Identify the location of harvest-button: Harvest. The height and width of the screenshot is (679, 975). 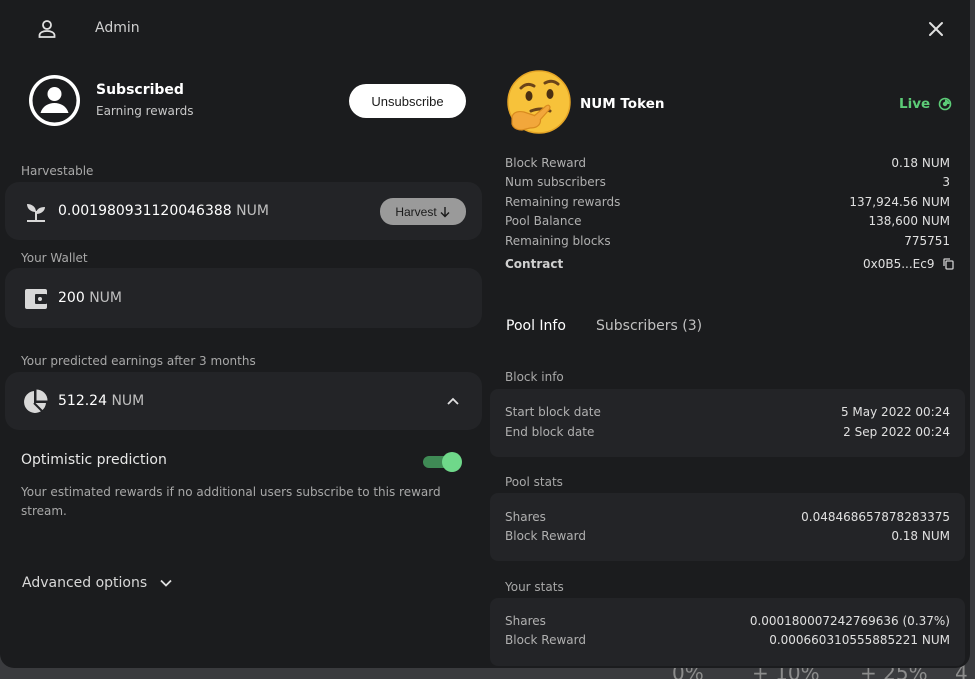
(423, 211).